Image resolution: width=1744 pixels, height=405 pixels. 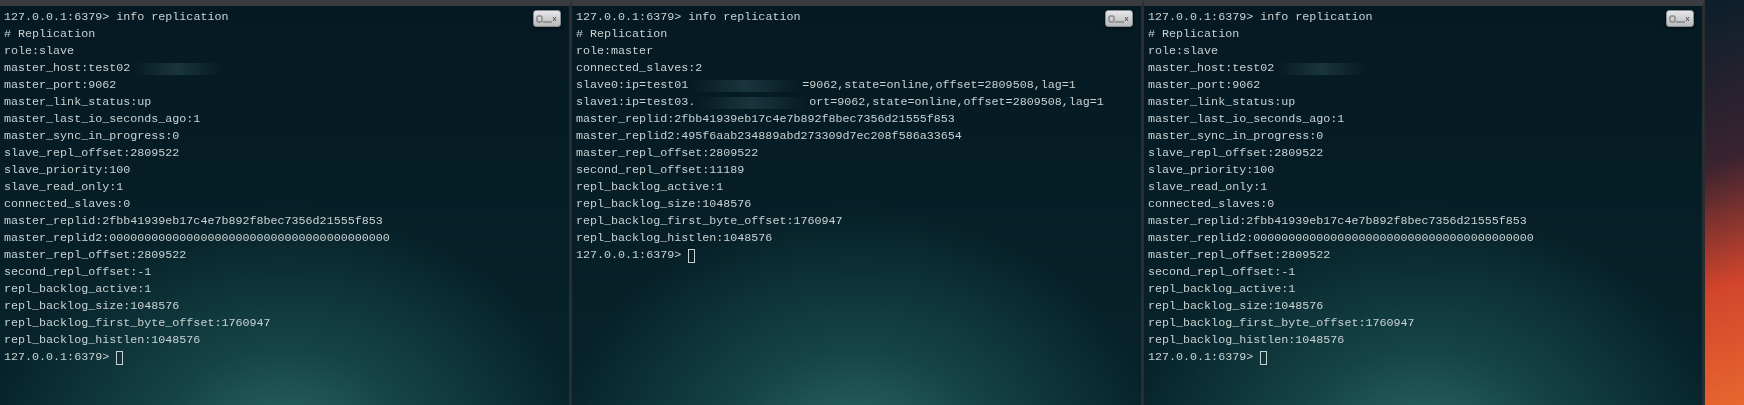 I want to click on output-line: slave1:ip=test03., so click(x=636, y=102).